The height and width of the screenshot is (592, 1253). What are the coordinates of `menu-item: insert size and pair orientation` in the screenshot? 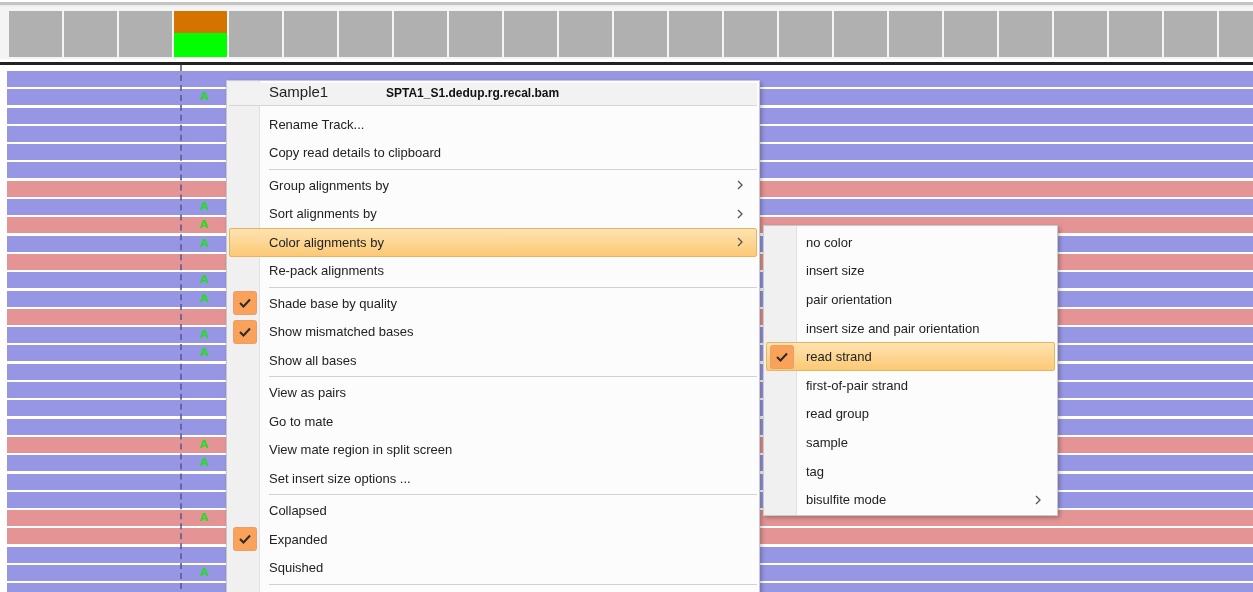 It's located at (910, 328).